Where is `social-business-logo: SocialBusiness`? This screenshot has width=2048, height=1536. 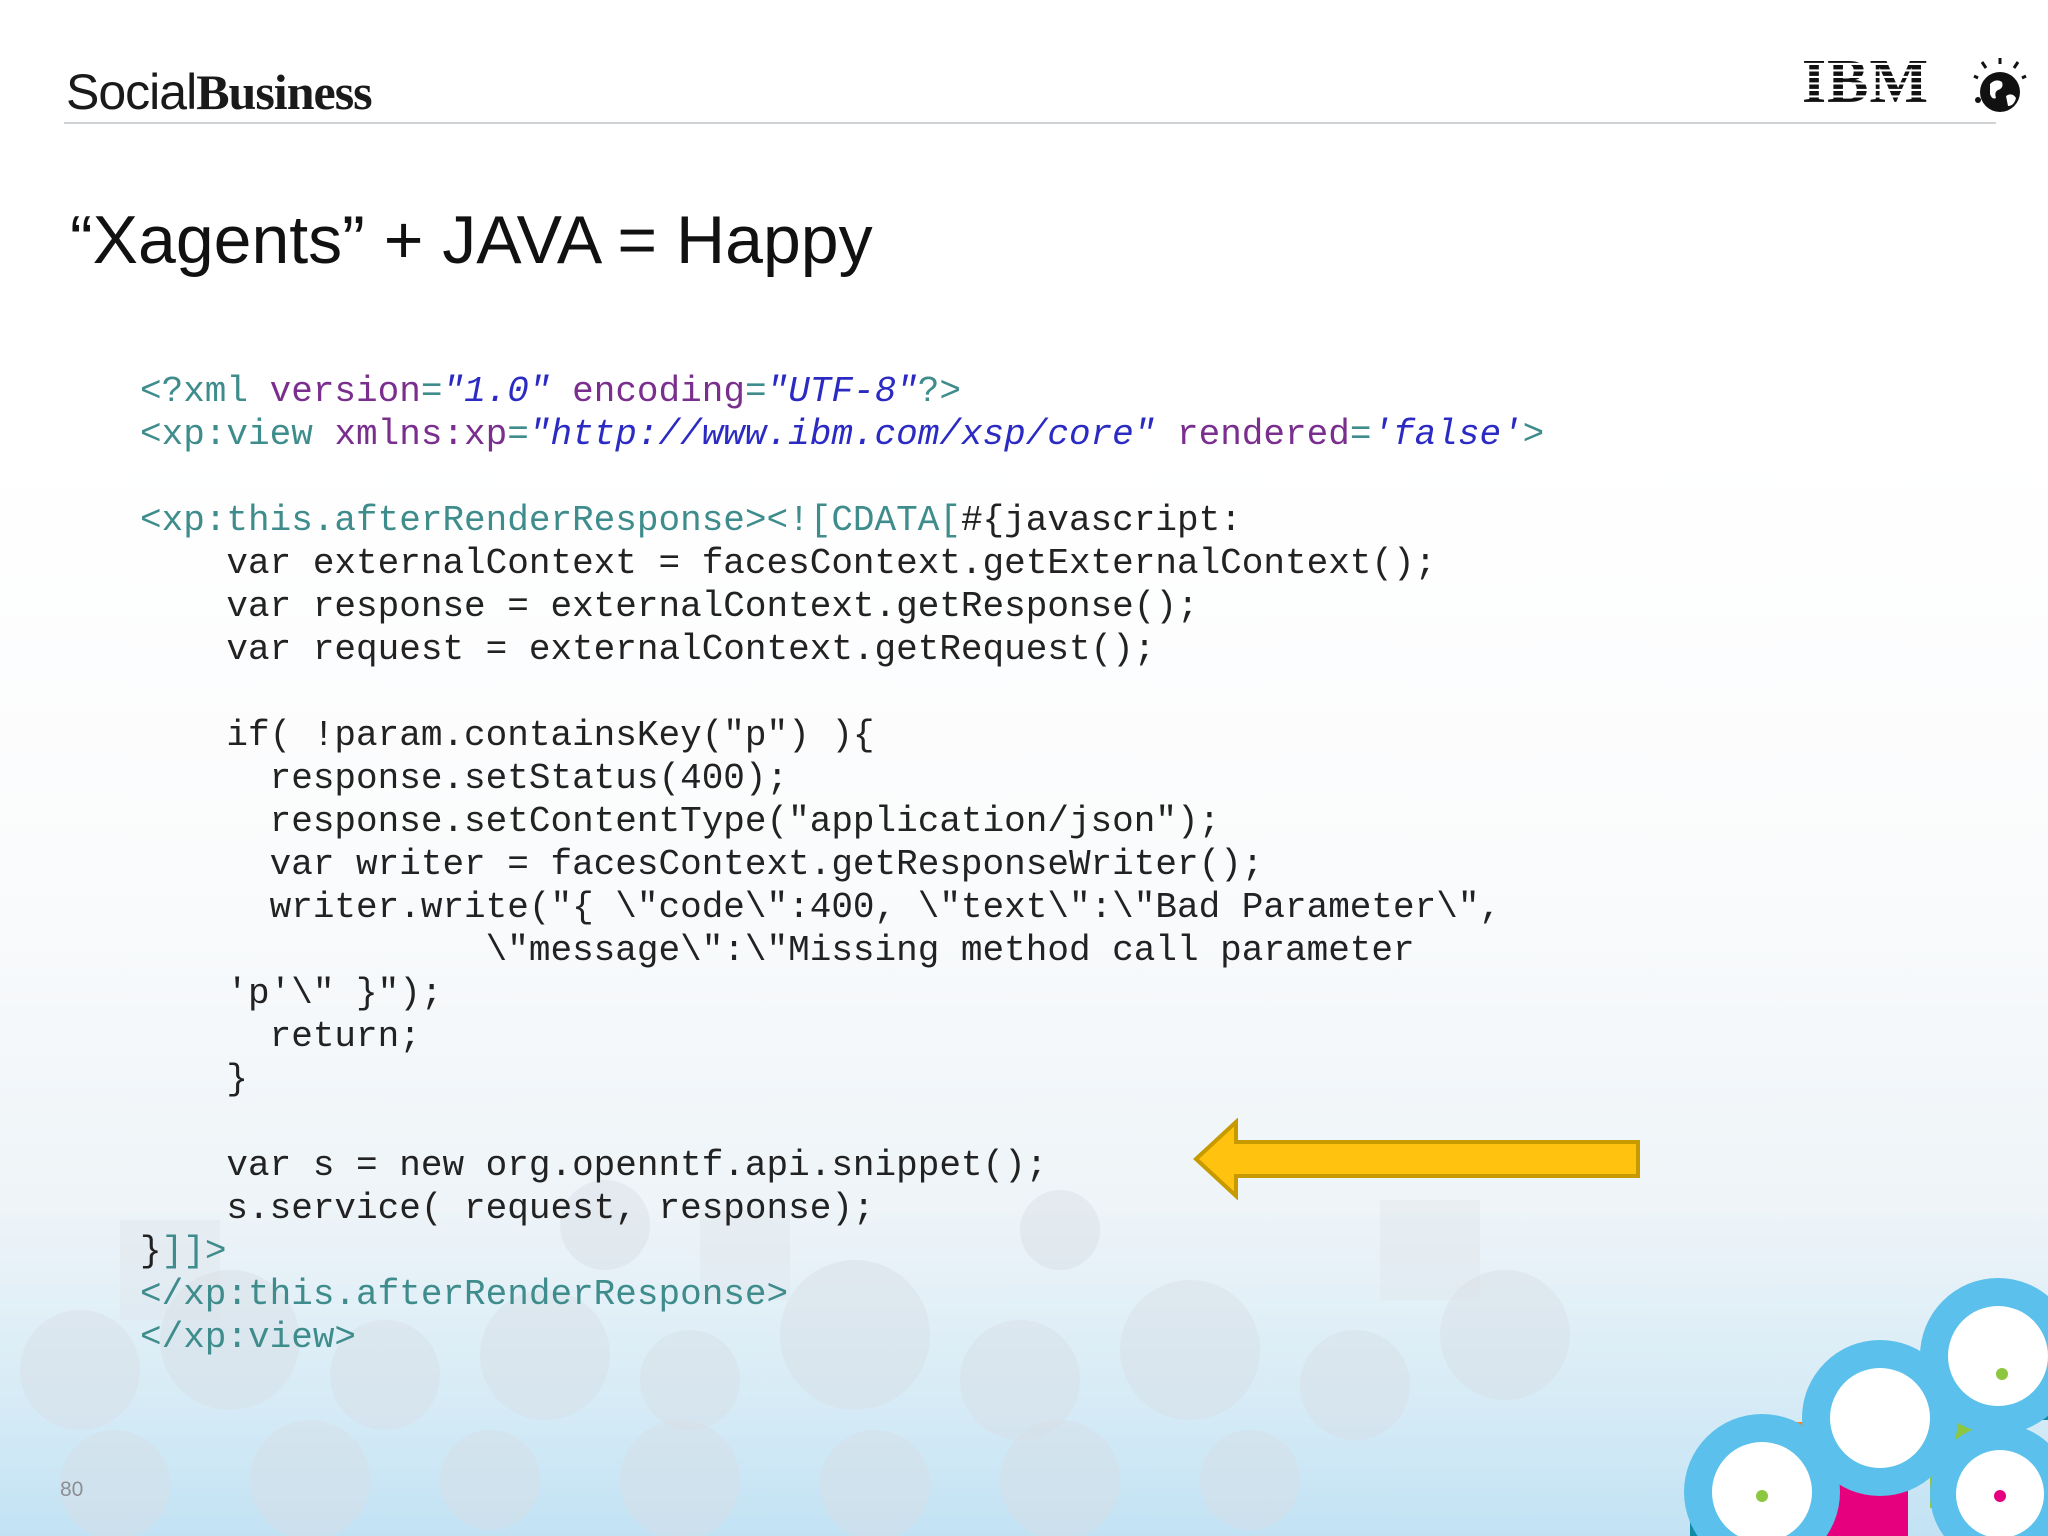 social-business-logo: SocialBusiness is located at coordinates (219, 92).